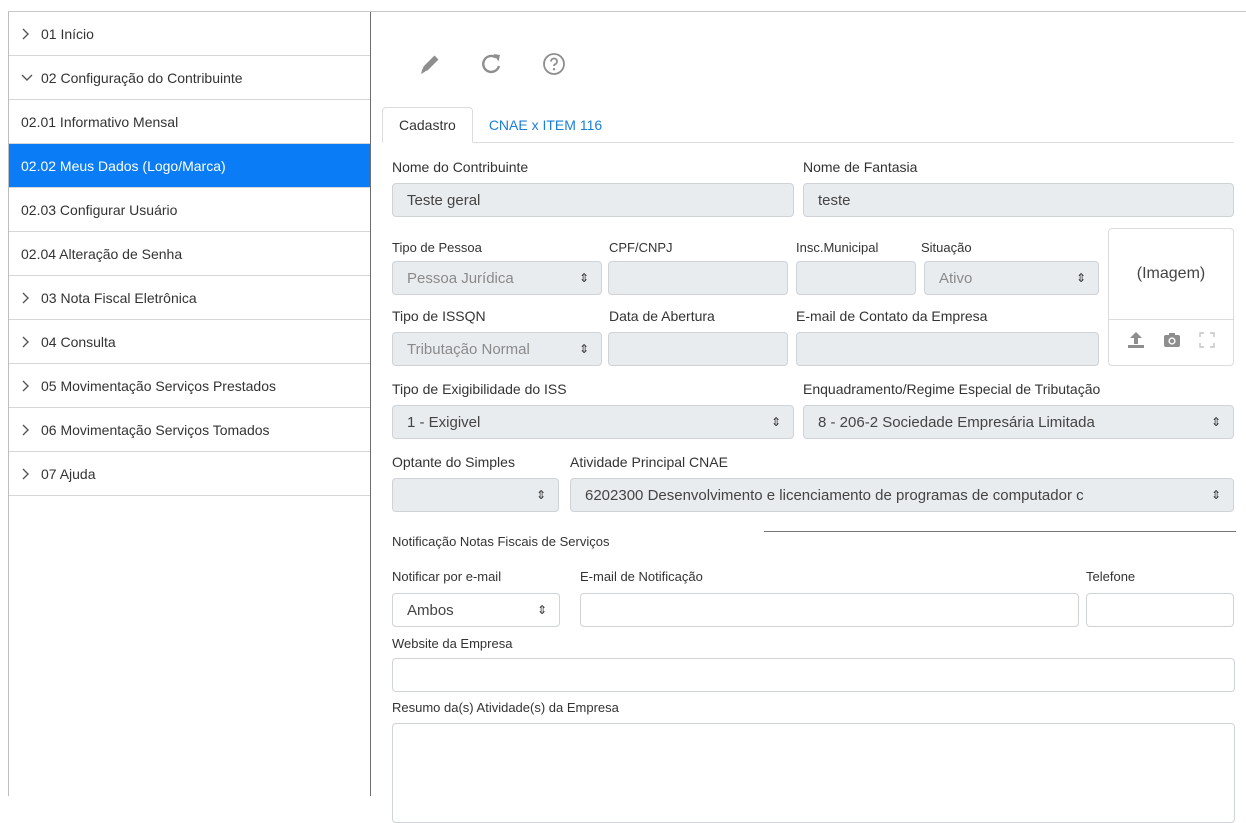 The image size is (1246, 823). I want to click on email-contato-label: E-mail de Contato da Empresa, so click(892, 316).